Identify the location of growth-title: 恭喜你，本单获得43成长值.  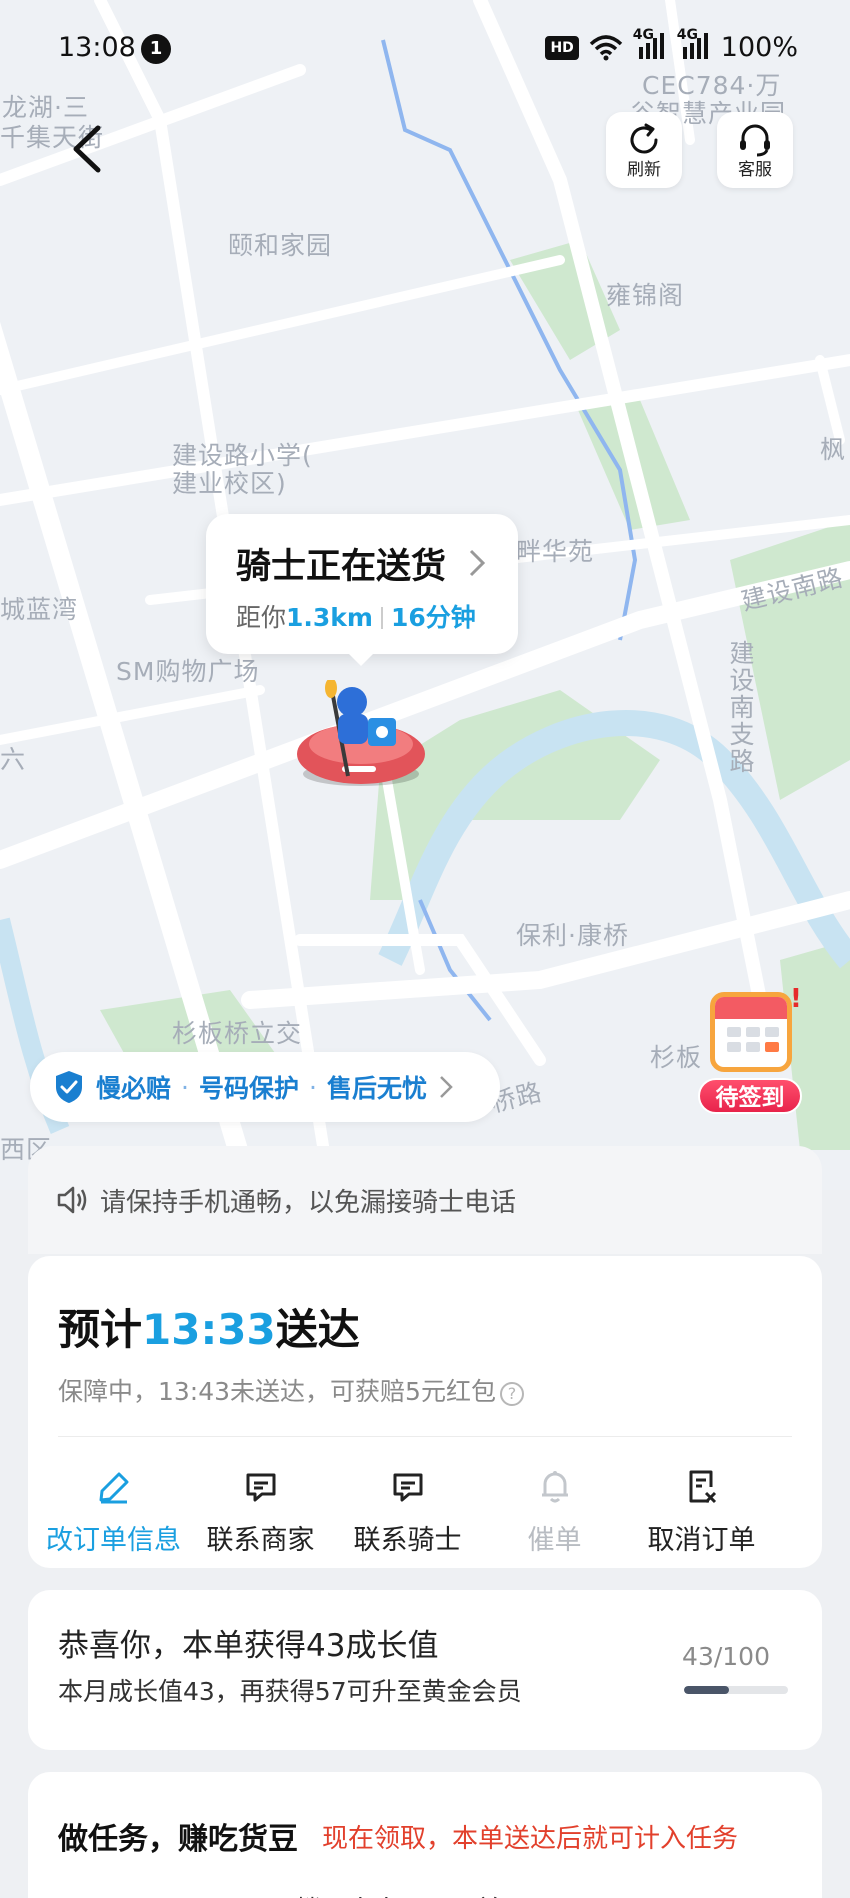
(248, 1646).